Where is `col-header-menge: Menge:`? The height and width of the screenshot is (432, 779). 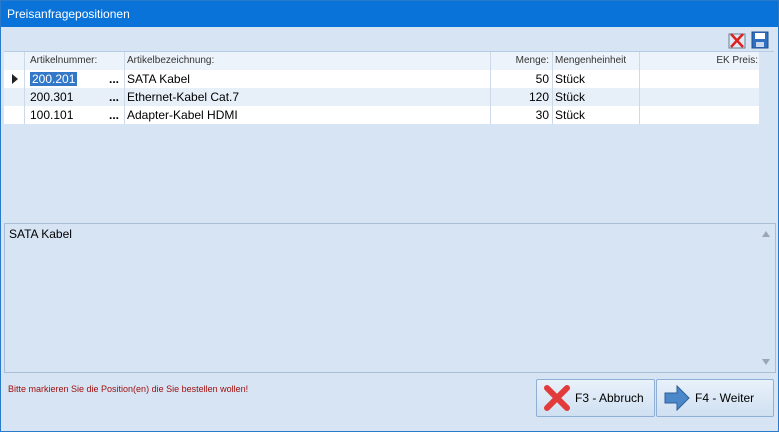
col-header-menge: Menge: is located at coordinates (520, 61).